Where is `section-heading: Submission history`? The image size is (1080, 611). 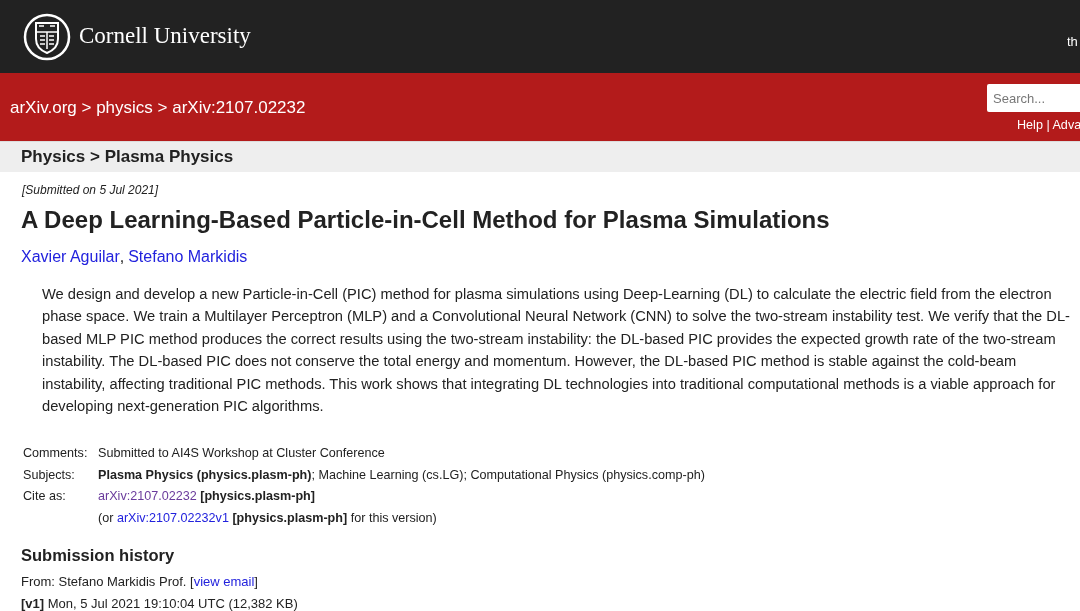
section-heading: Submission history is located at coordinates (98, 556).